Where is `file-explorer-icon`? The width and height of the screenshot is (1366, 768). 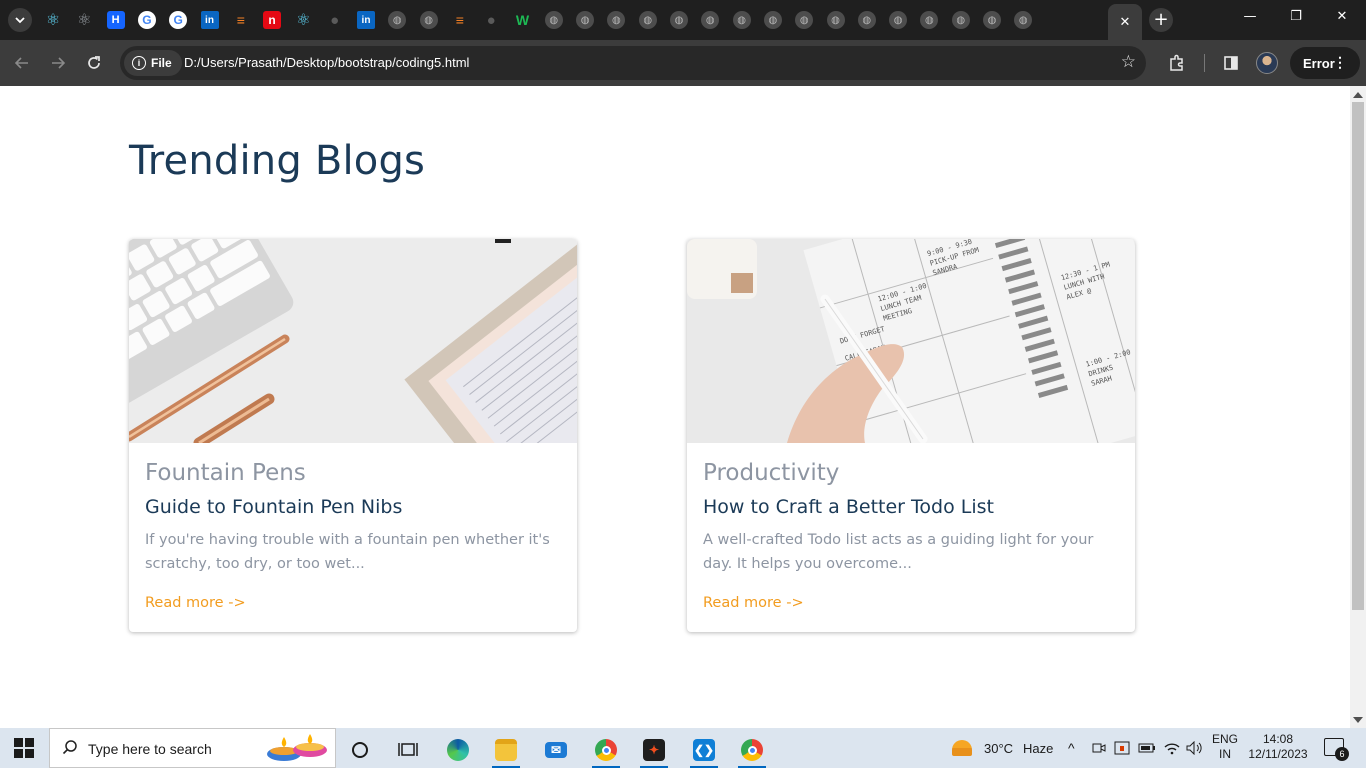
file-explorer-icon is located at coordinates (506, 750).